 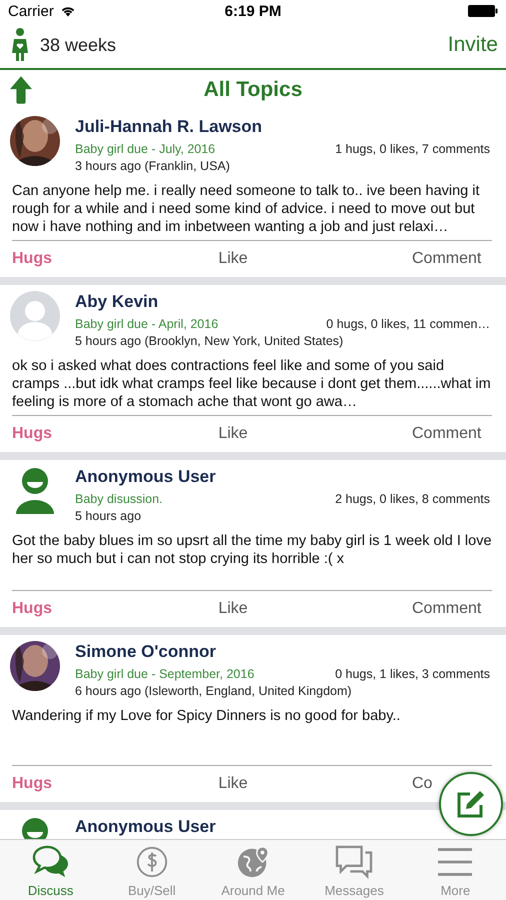 What do you see at coordinates (412, 674) in the screenshot?
I see `post-stats: 0 hugs, 1 likes, 3 comments` at bounding box center [412, 674].